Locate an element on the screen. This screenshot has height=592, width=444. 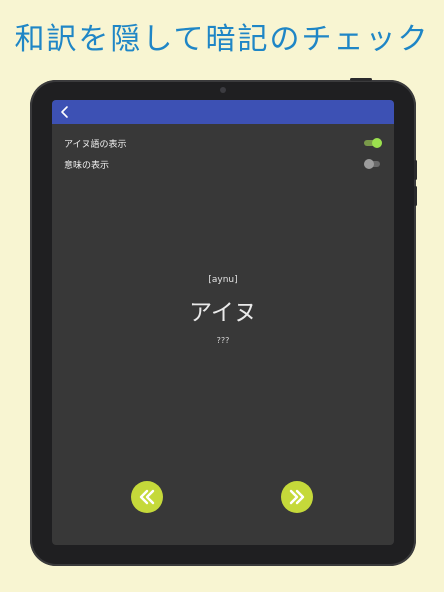
next-card-button is located at coordinates (297, 497).